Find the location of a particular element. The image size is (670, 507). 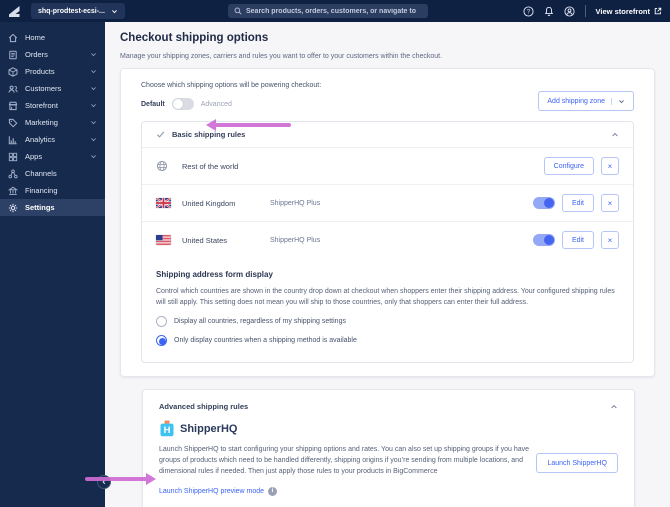

check-icon is located at coordinates (160, 134).